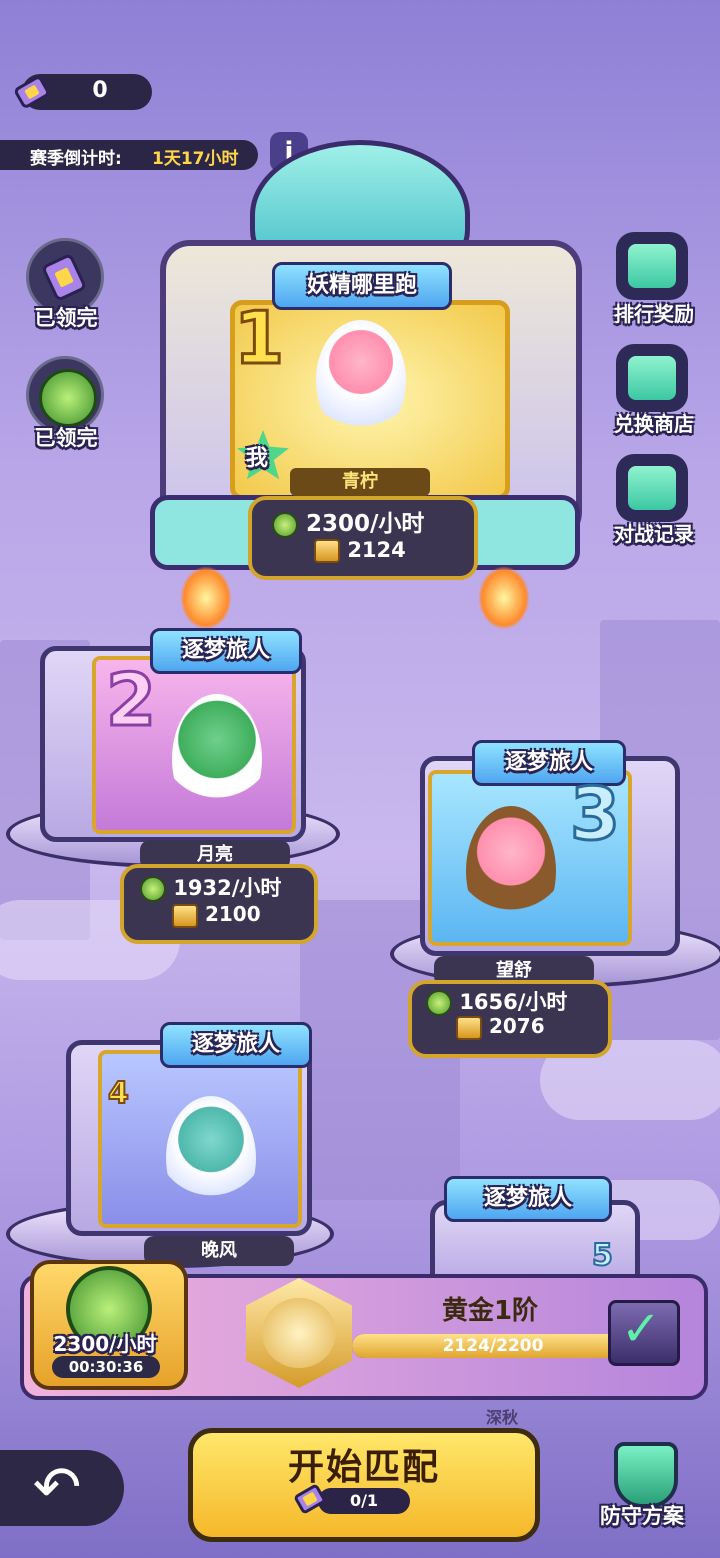 The image size is (720, 1558). What do you see at coordinates (364, 1501) in the screenshot?
I see `start-match-cost: 0/1` at bounding box center [364, 1501].